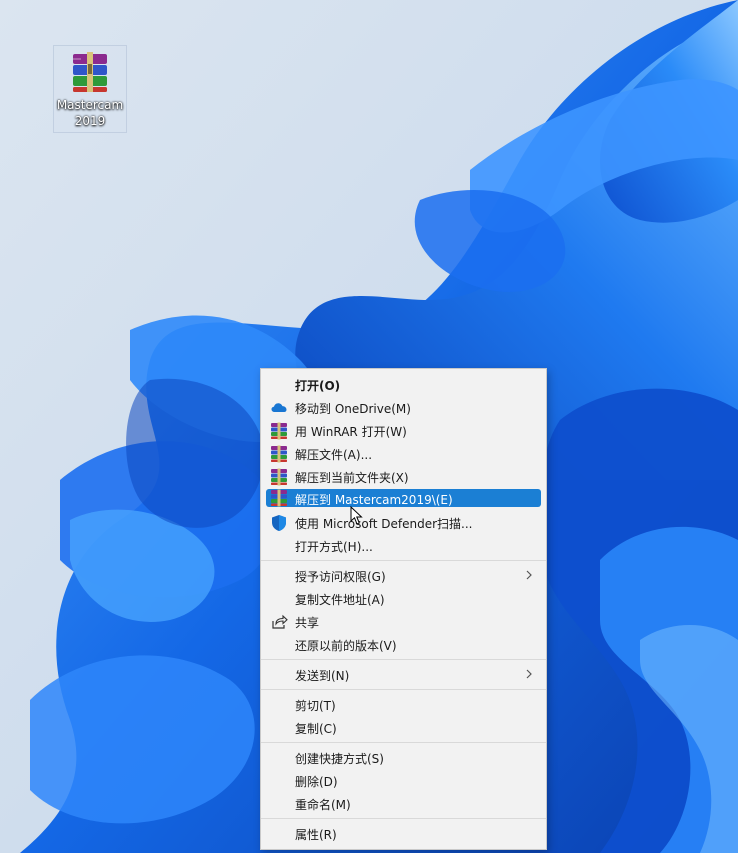 This screenshot has height=853, width=738. Describe the element at coordinates (316, 835) in the screenshot. I see `menu-item-label: 属性(R)` at that location.